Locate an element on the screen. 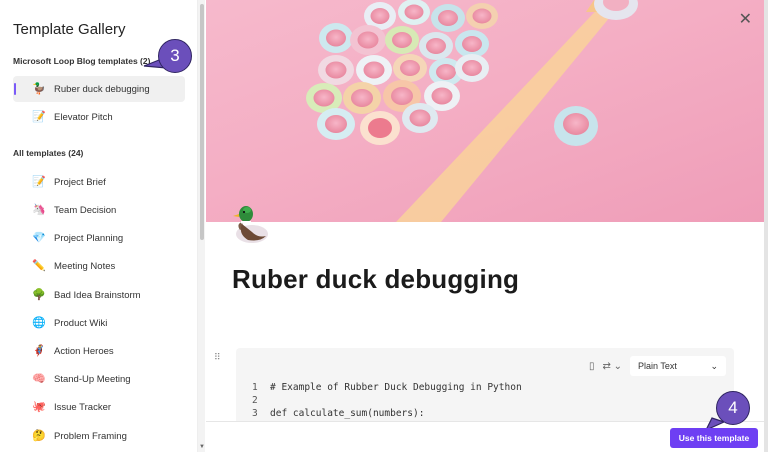  drag-handle-icon: ⠿ is located at coordinates (217, 357).